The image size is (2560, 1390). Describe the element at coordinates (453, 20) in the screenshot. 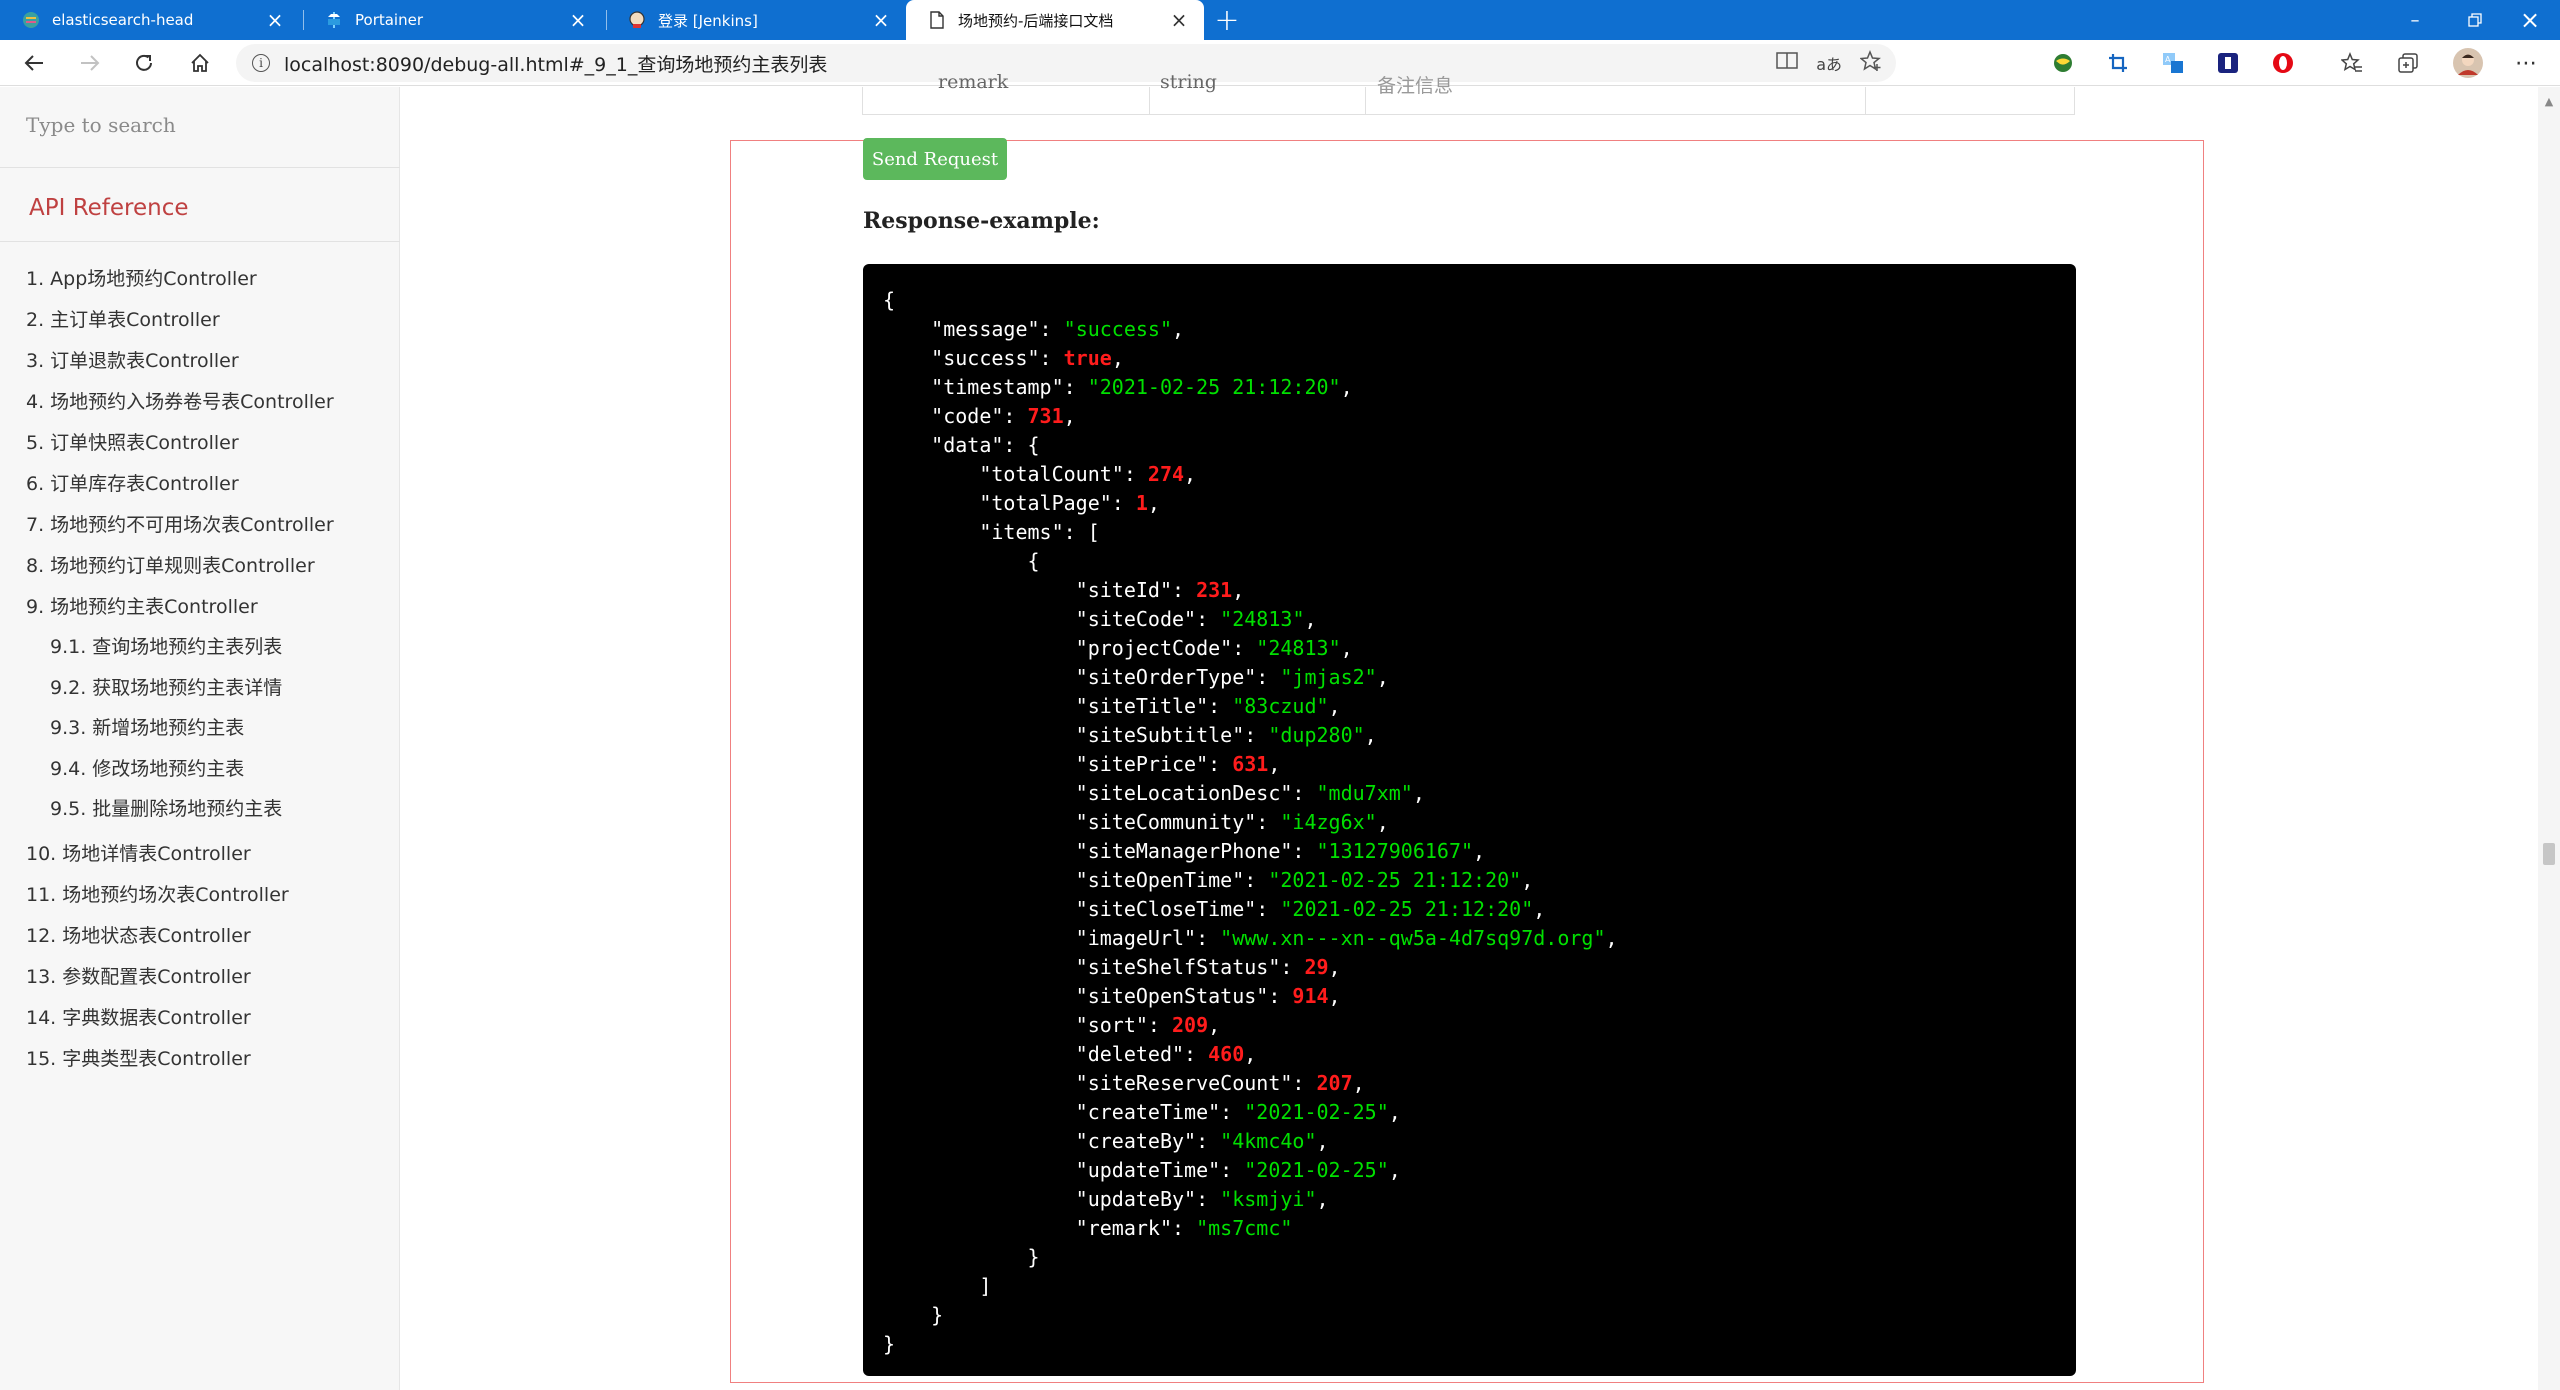

I see `tab-portainer: Portainer ×` at that location.